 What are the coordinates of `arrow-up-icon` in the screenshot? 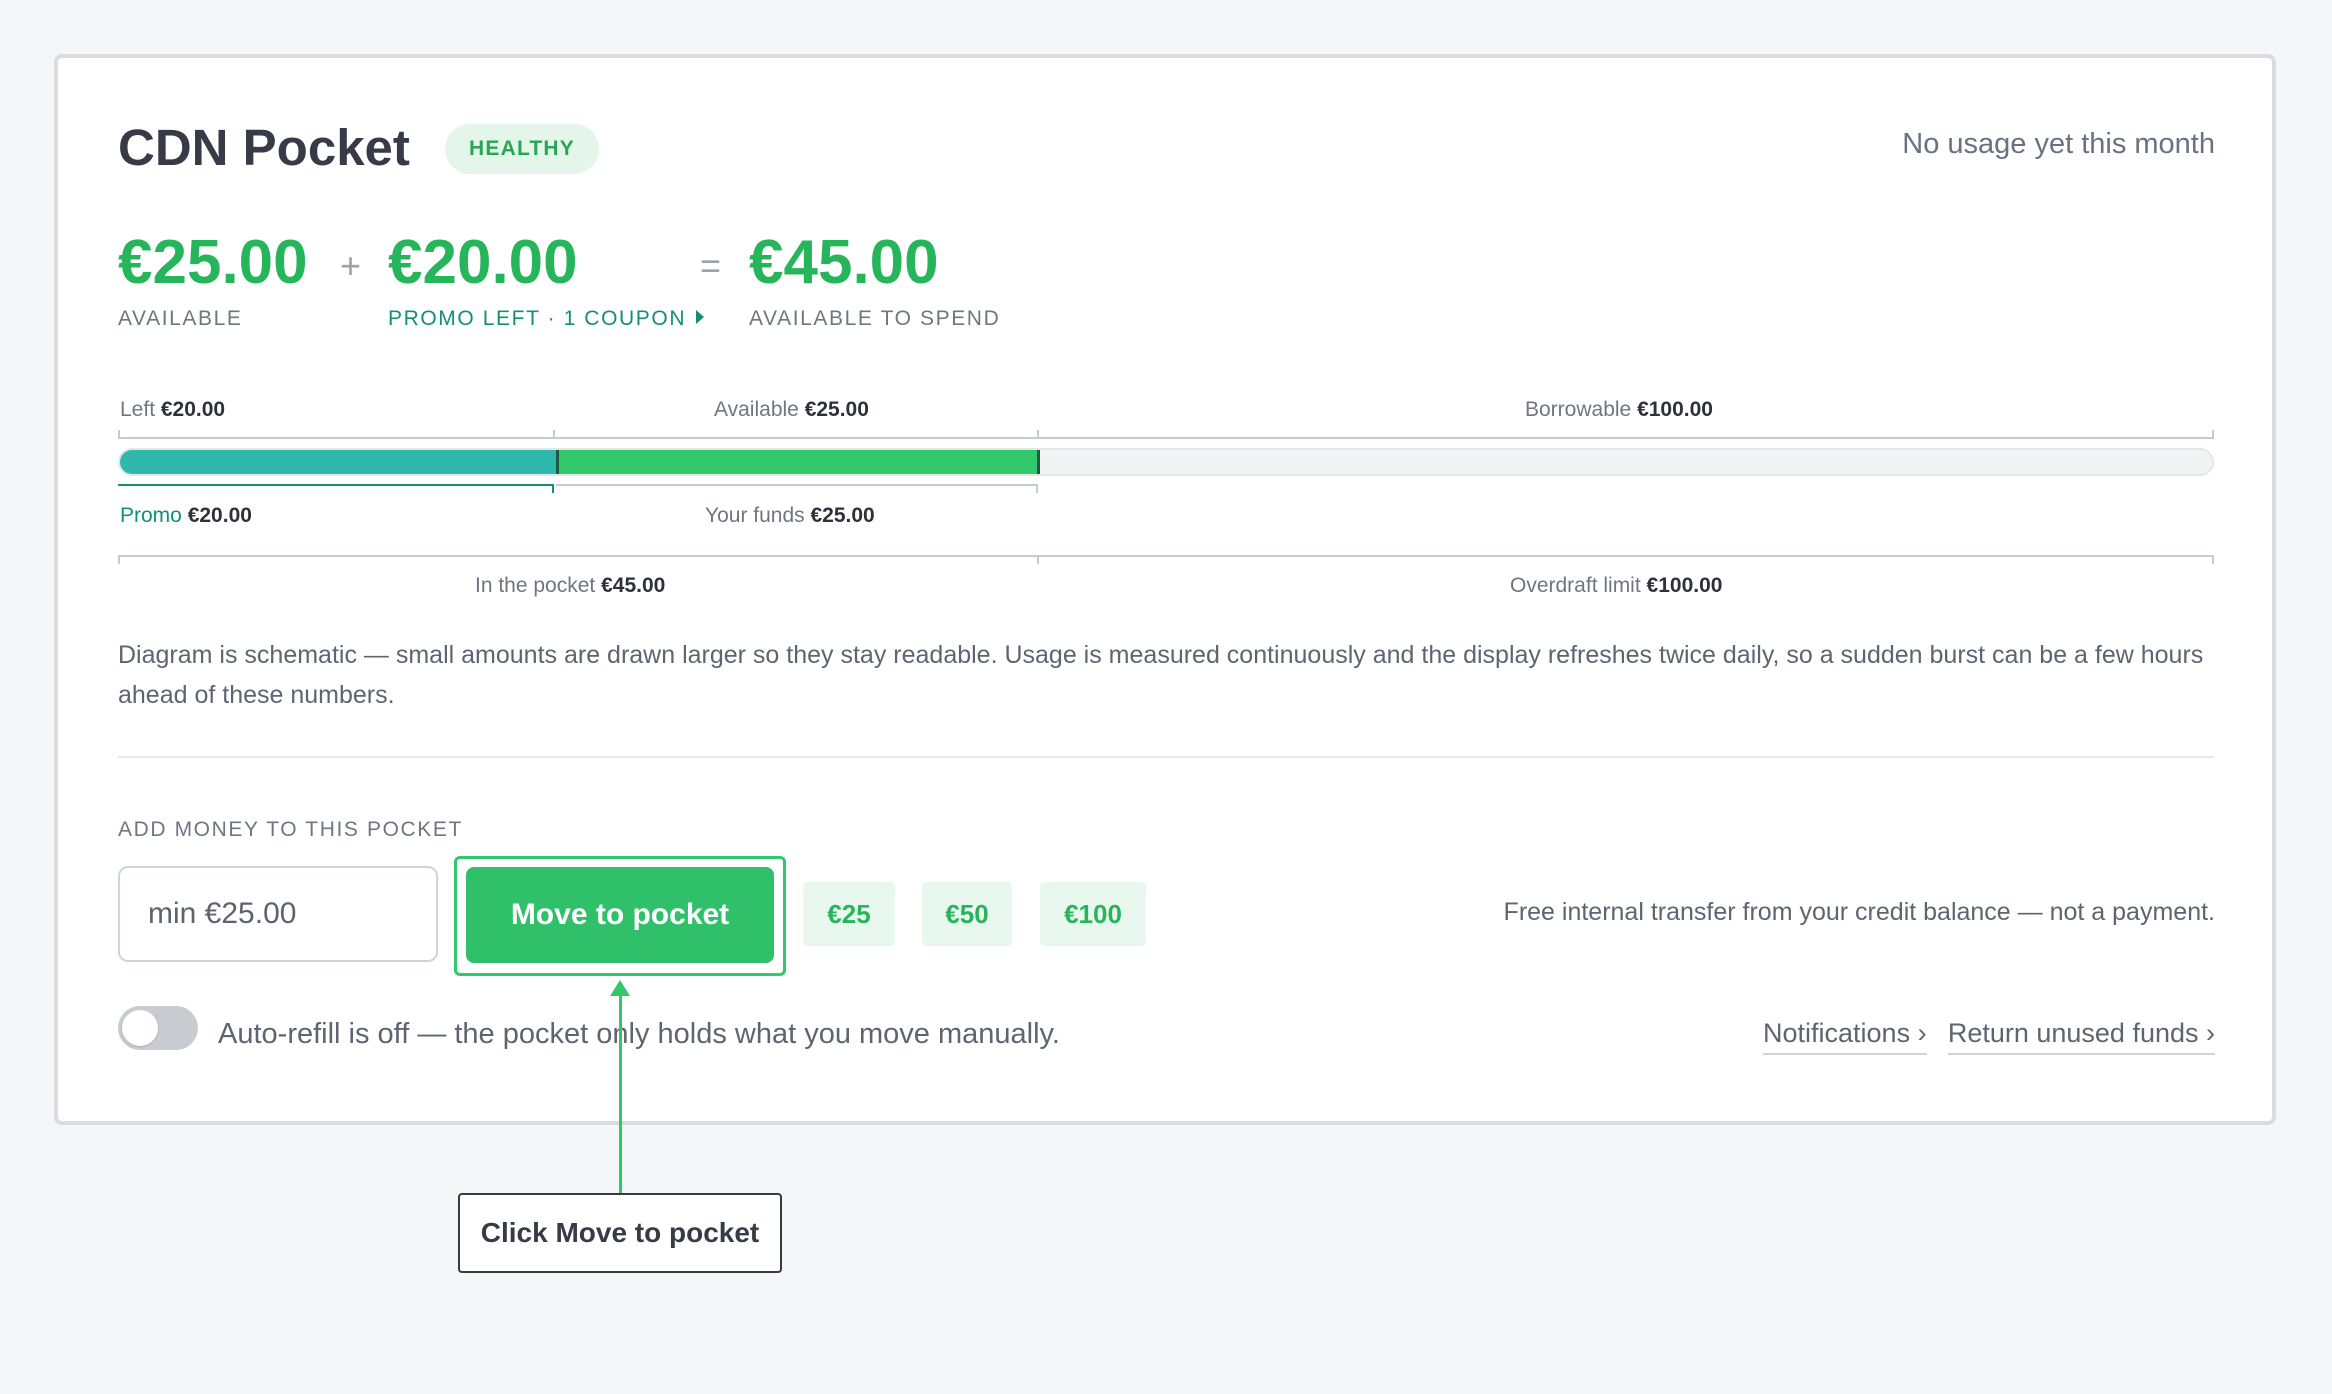 It's located at (620, 988).